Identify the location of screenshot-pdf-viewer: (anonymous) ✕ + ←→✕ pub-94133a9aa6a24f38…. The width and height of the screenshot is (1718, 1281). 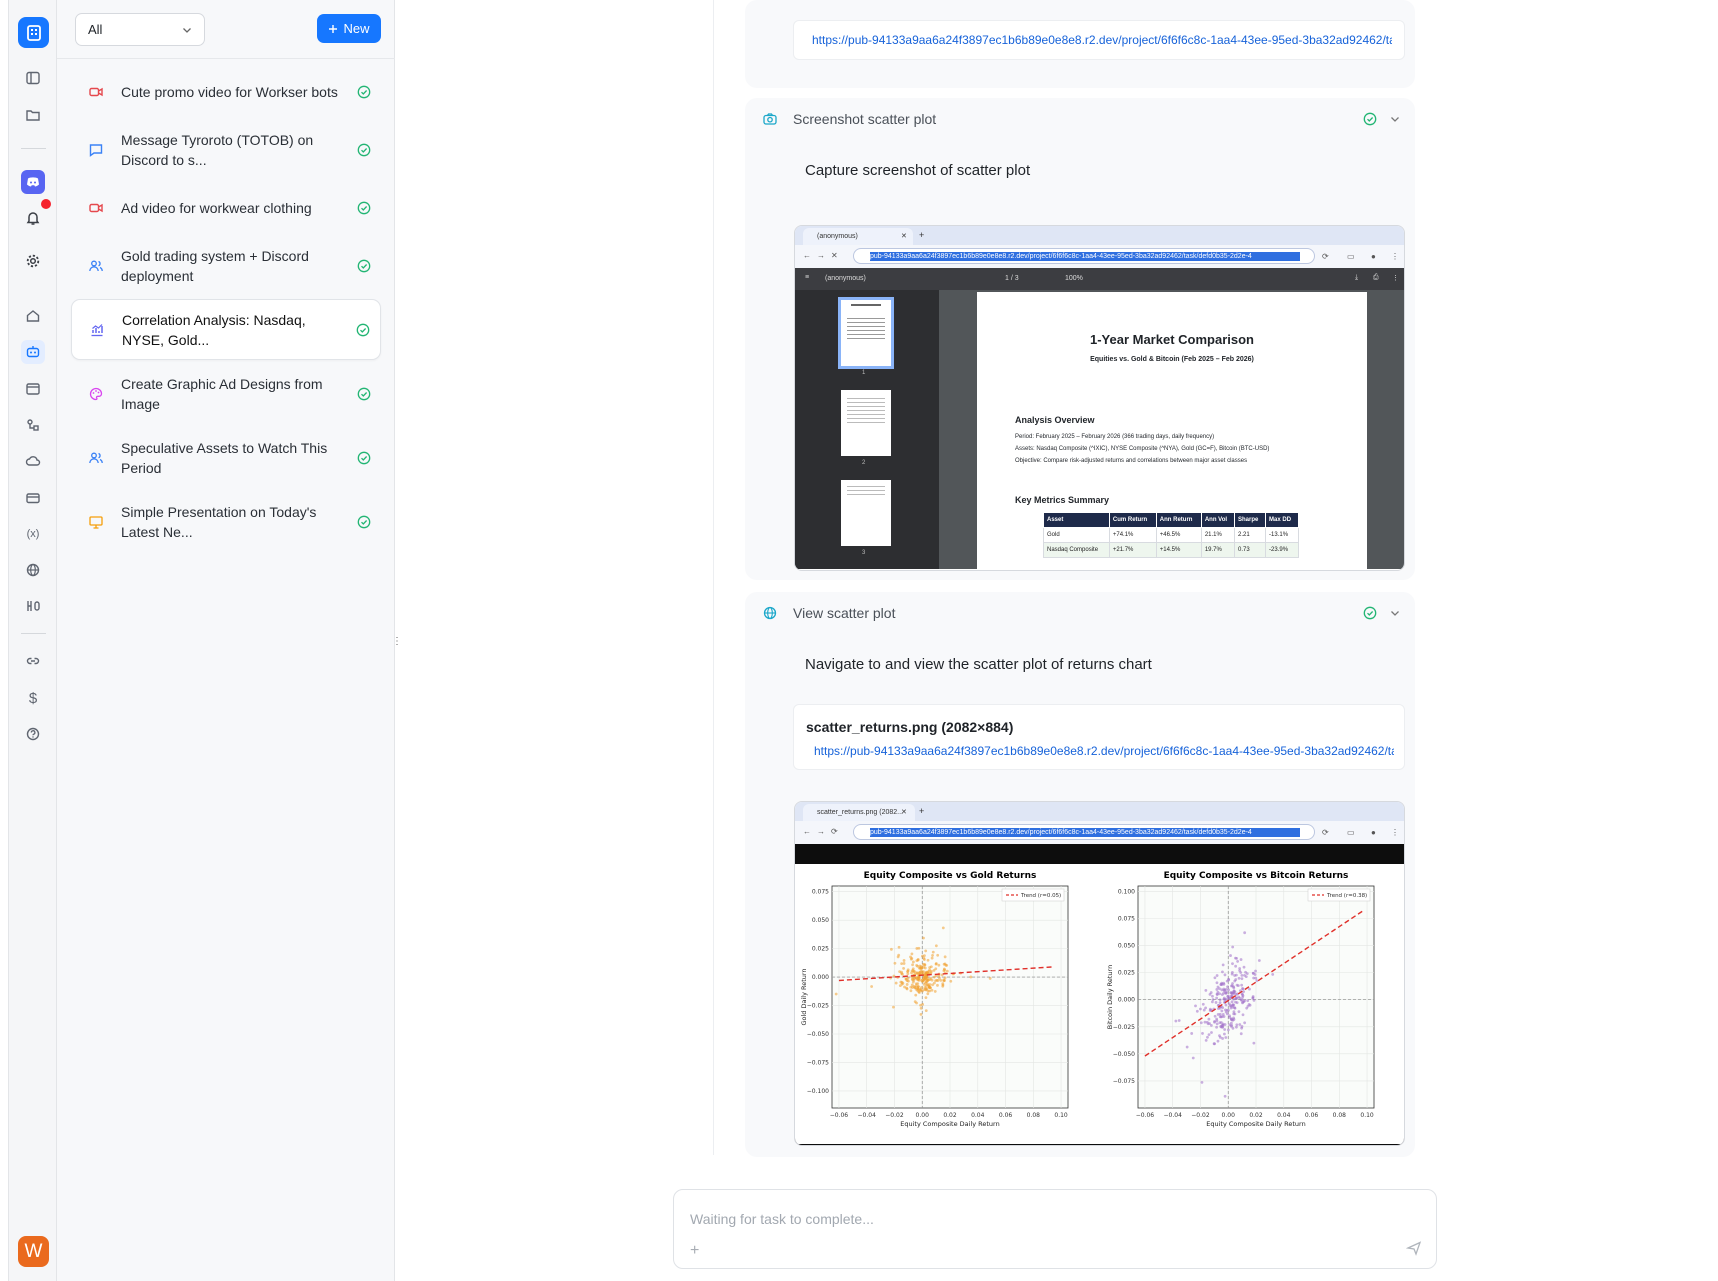
(1099, 398).